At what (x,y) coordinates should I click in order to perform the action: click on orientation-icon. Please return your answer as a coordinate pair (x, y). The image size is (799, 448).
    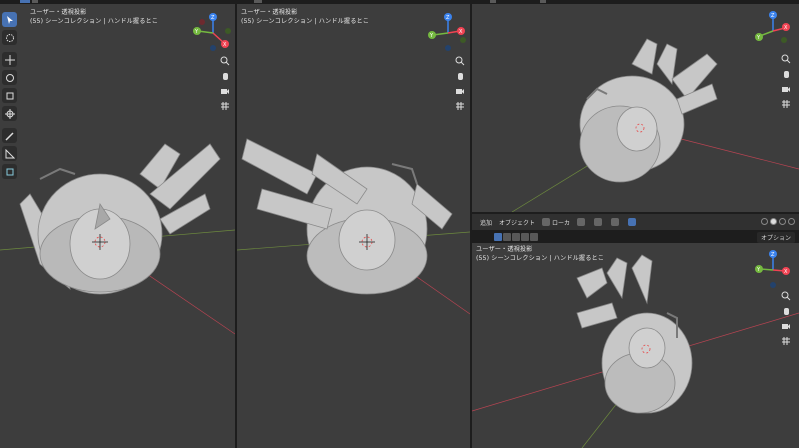
    Looking at the image, I should click on (546, 222).